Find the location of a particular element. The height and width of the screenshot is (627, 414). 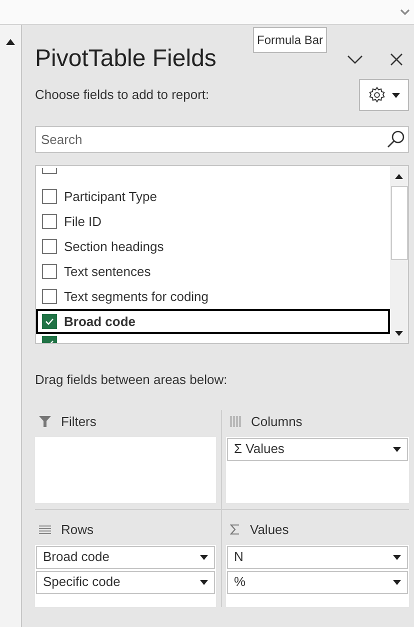

field-dropdown: N is located at coordinates (317, 557).